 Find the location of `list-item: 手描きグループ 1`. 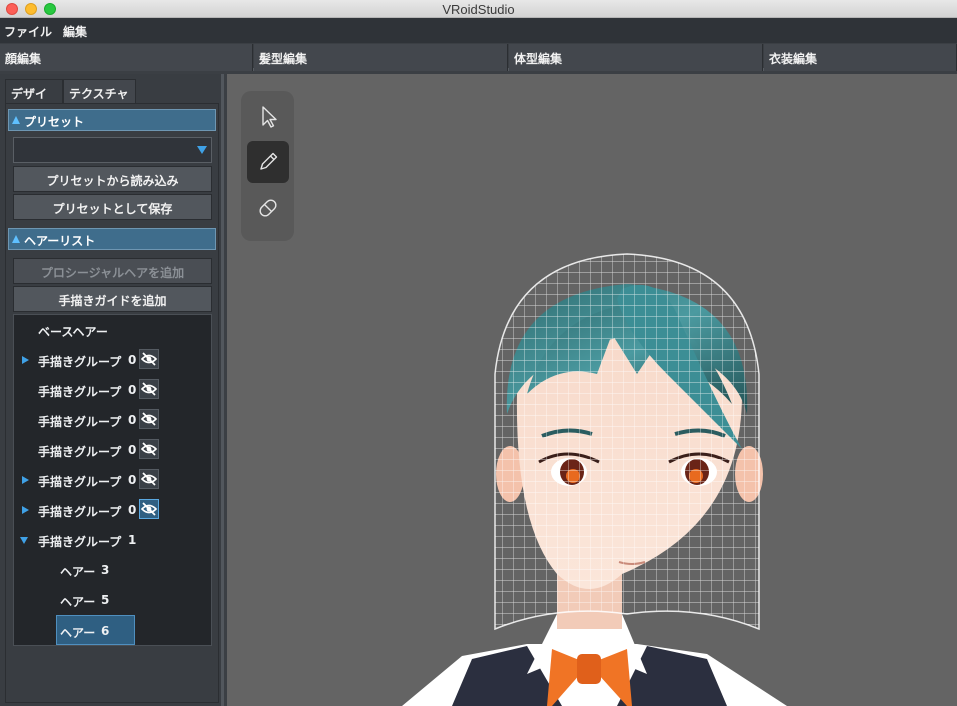

list-item: 手描きグループ 1 is located at coordinates (112, 540).